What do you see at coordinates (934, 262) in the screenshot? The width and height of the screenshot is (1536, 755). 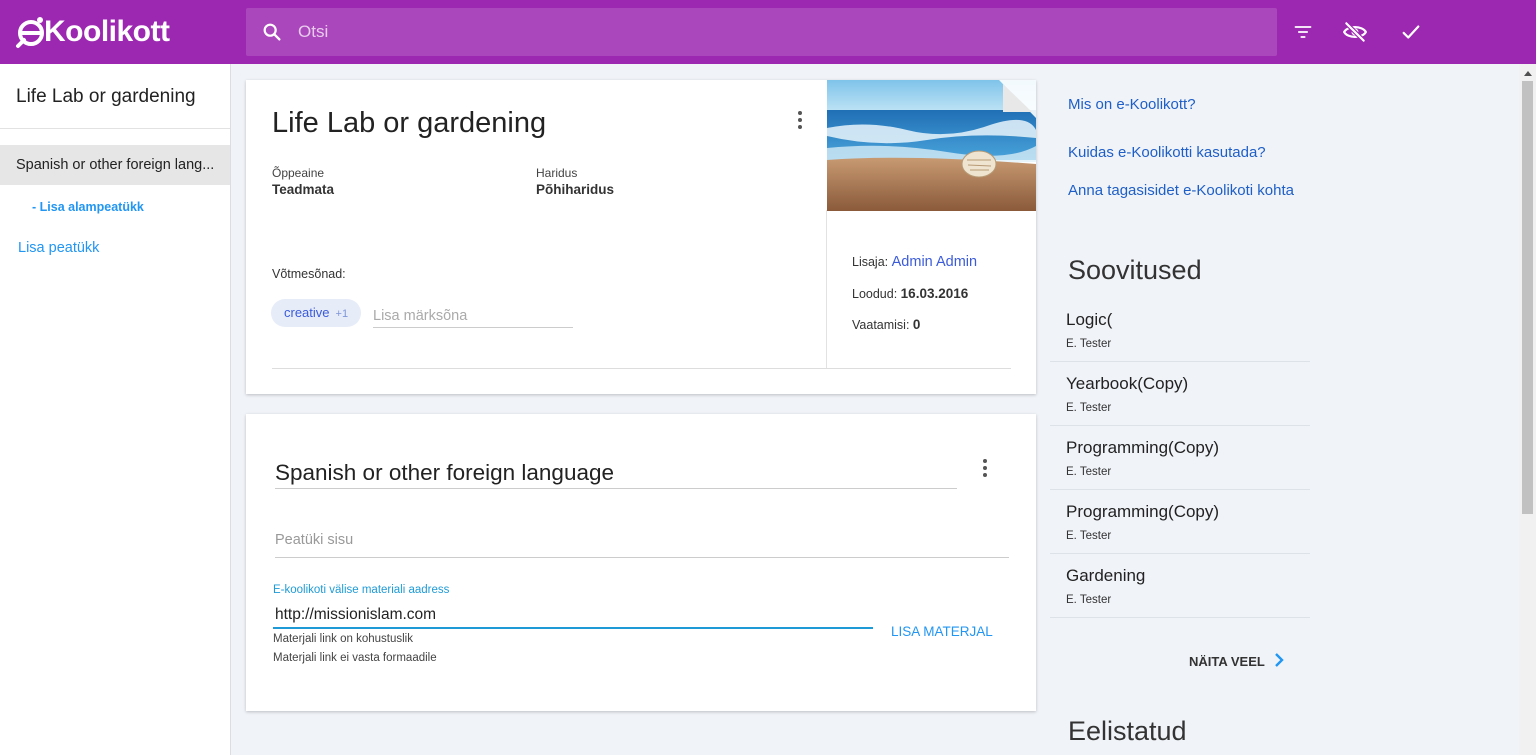 I see `creator-link: Admin Admin` at bounding box center [934, 262].